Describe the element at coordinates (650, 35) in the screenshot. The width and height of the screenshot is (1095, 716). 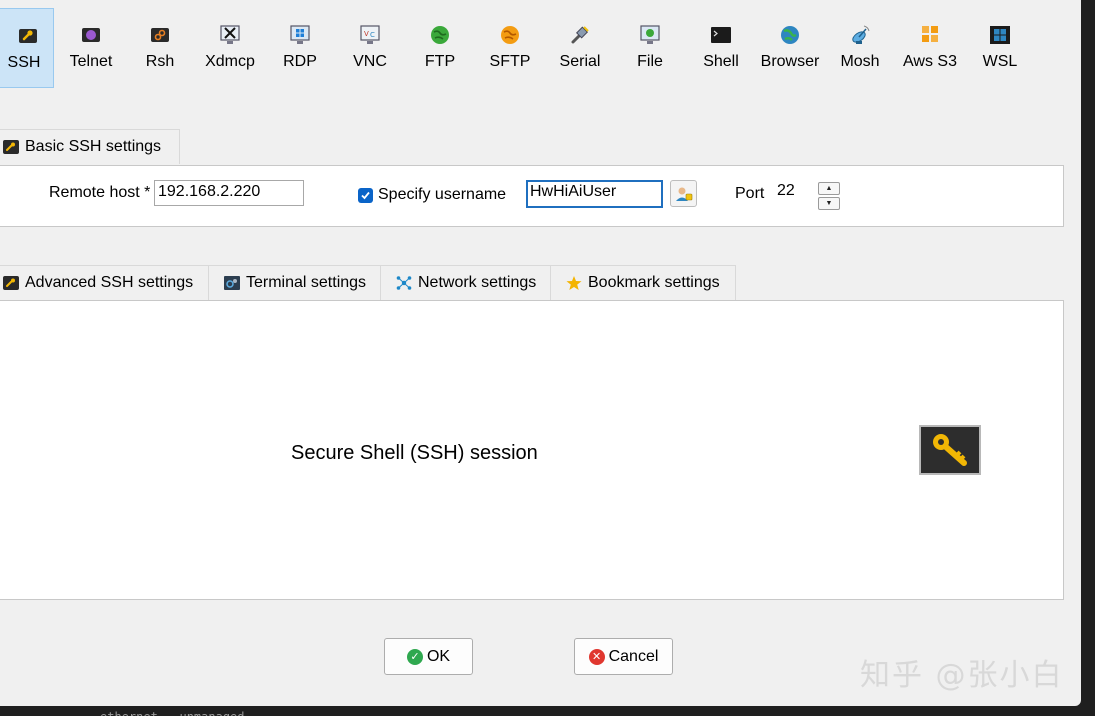
I see `file-monitor-icon` at that location.